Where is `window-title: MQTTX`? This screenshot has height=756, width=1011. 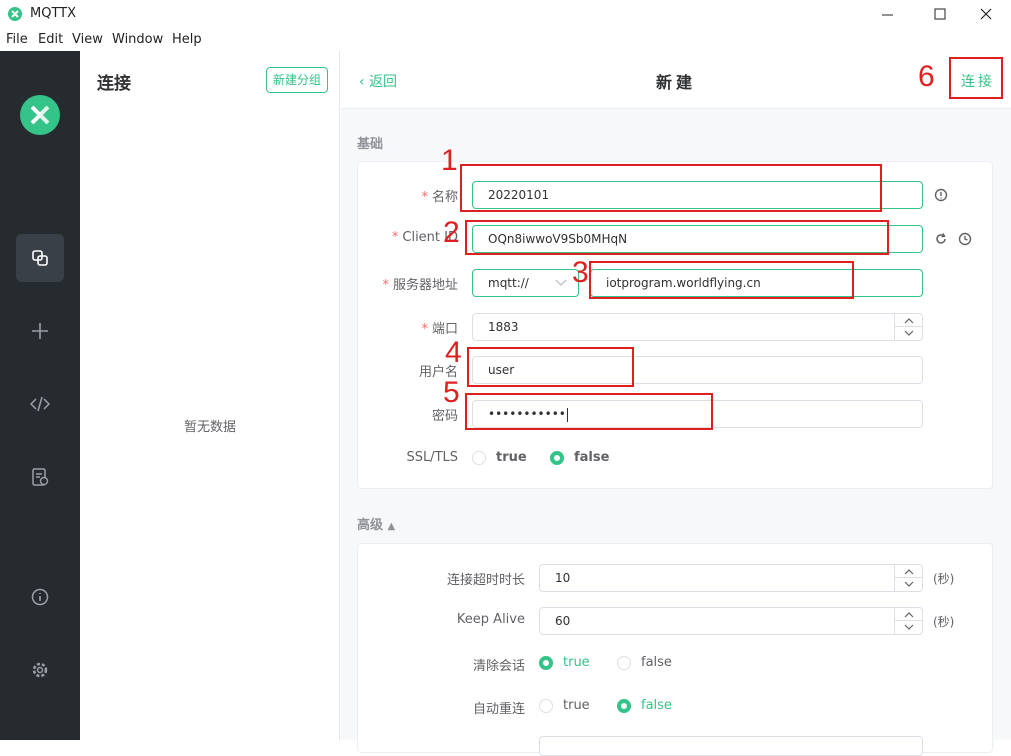 window-title: MQTTX is located at coordinates (53, 13).